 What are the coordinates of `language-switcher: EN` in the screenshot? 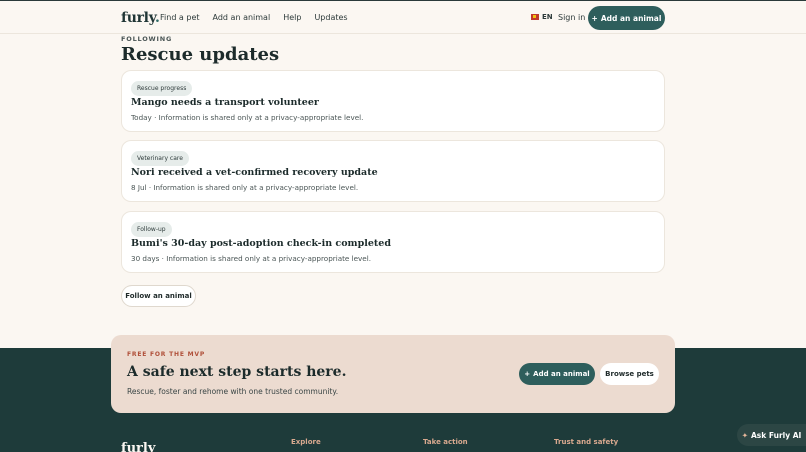 It's located at (542, 17).